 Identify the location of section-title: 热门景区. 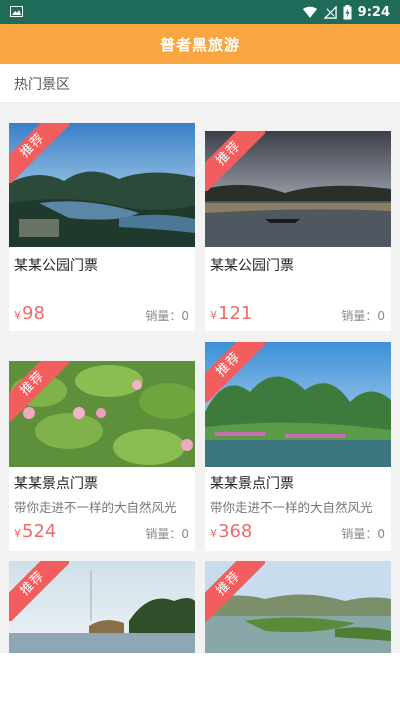
(42, 85).